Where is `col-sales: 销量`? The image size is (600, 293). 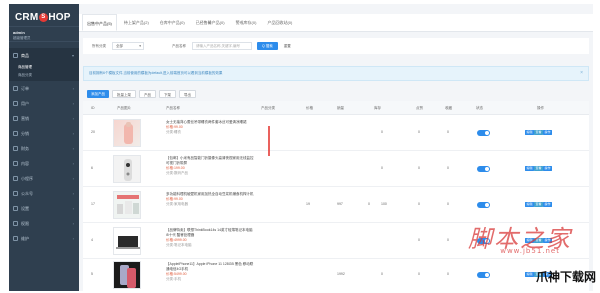 col-sales: 销量 is located at coordinates (340, 108).